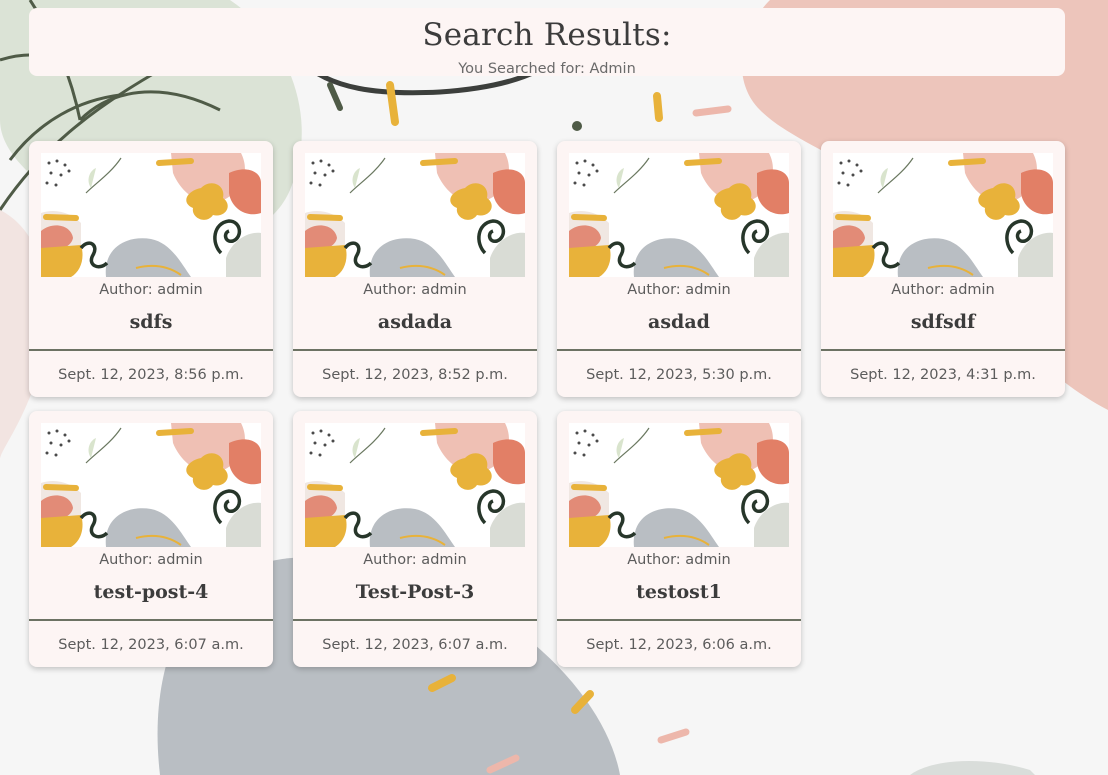 The image size is (1108, 775). I want to click on page-title: Search Results:, so click(547, 35).